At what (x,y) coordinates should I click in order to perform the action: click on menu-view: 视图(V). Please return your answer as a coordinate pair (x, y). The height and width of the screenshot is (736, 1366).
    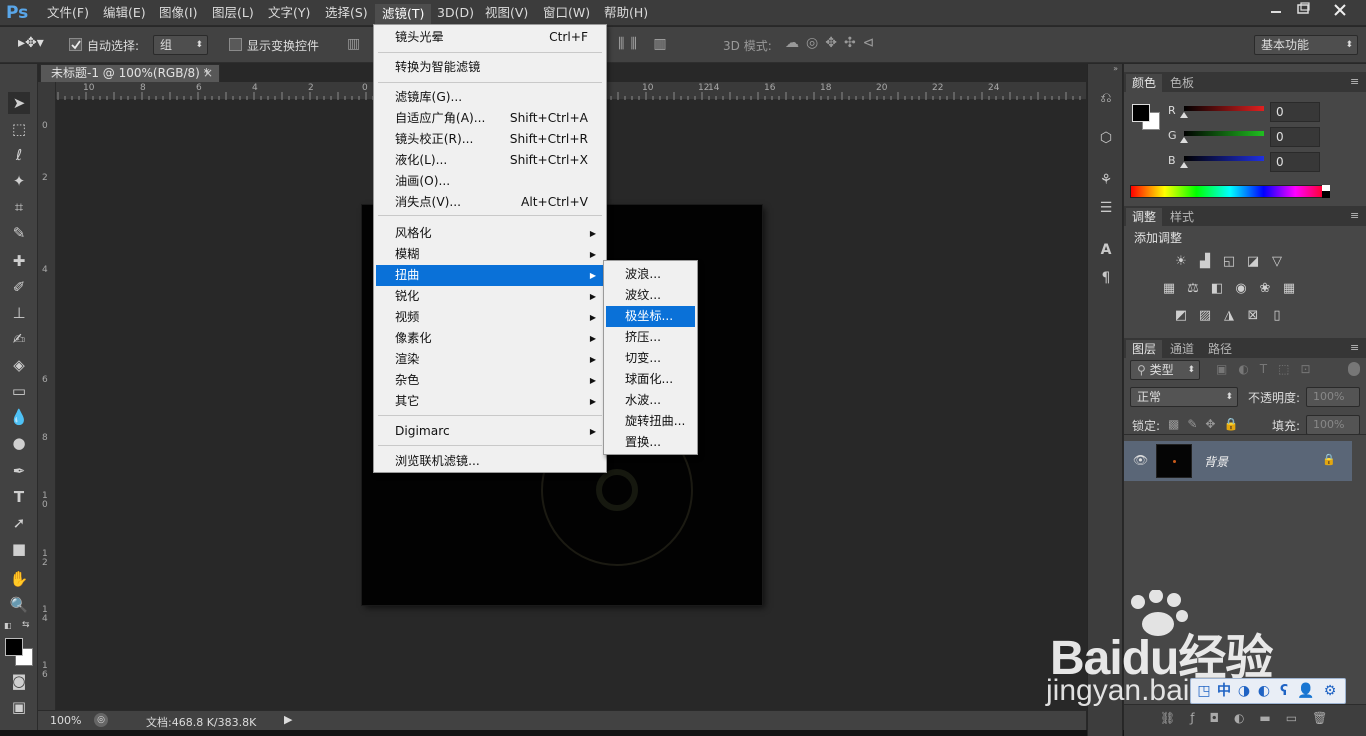
    Looking at the image, I should click on (506, 13).